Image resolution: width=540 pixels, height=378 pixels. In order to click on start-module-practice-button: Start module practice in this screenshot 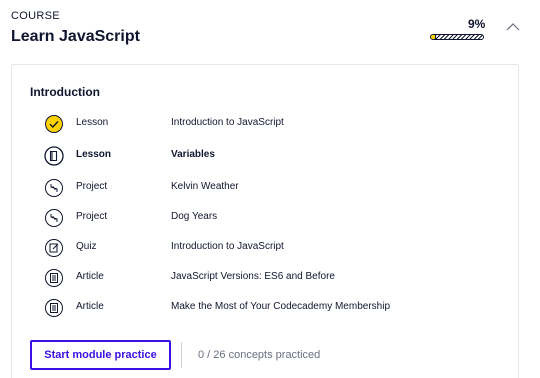, I will do `click(100, 355)`.